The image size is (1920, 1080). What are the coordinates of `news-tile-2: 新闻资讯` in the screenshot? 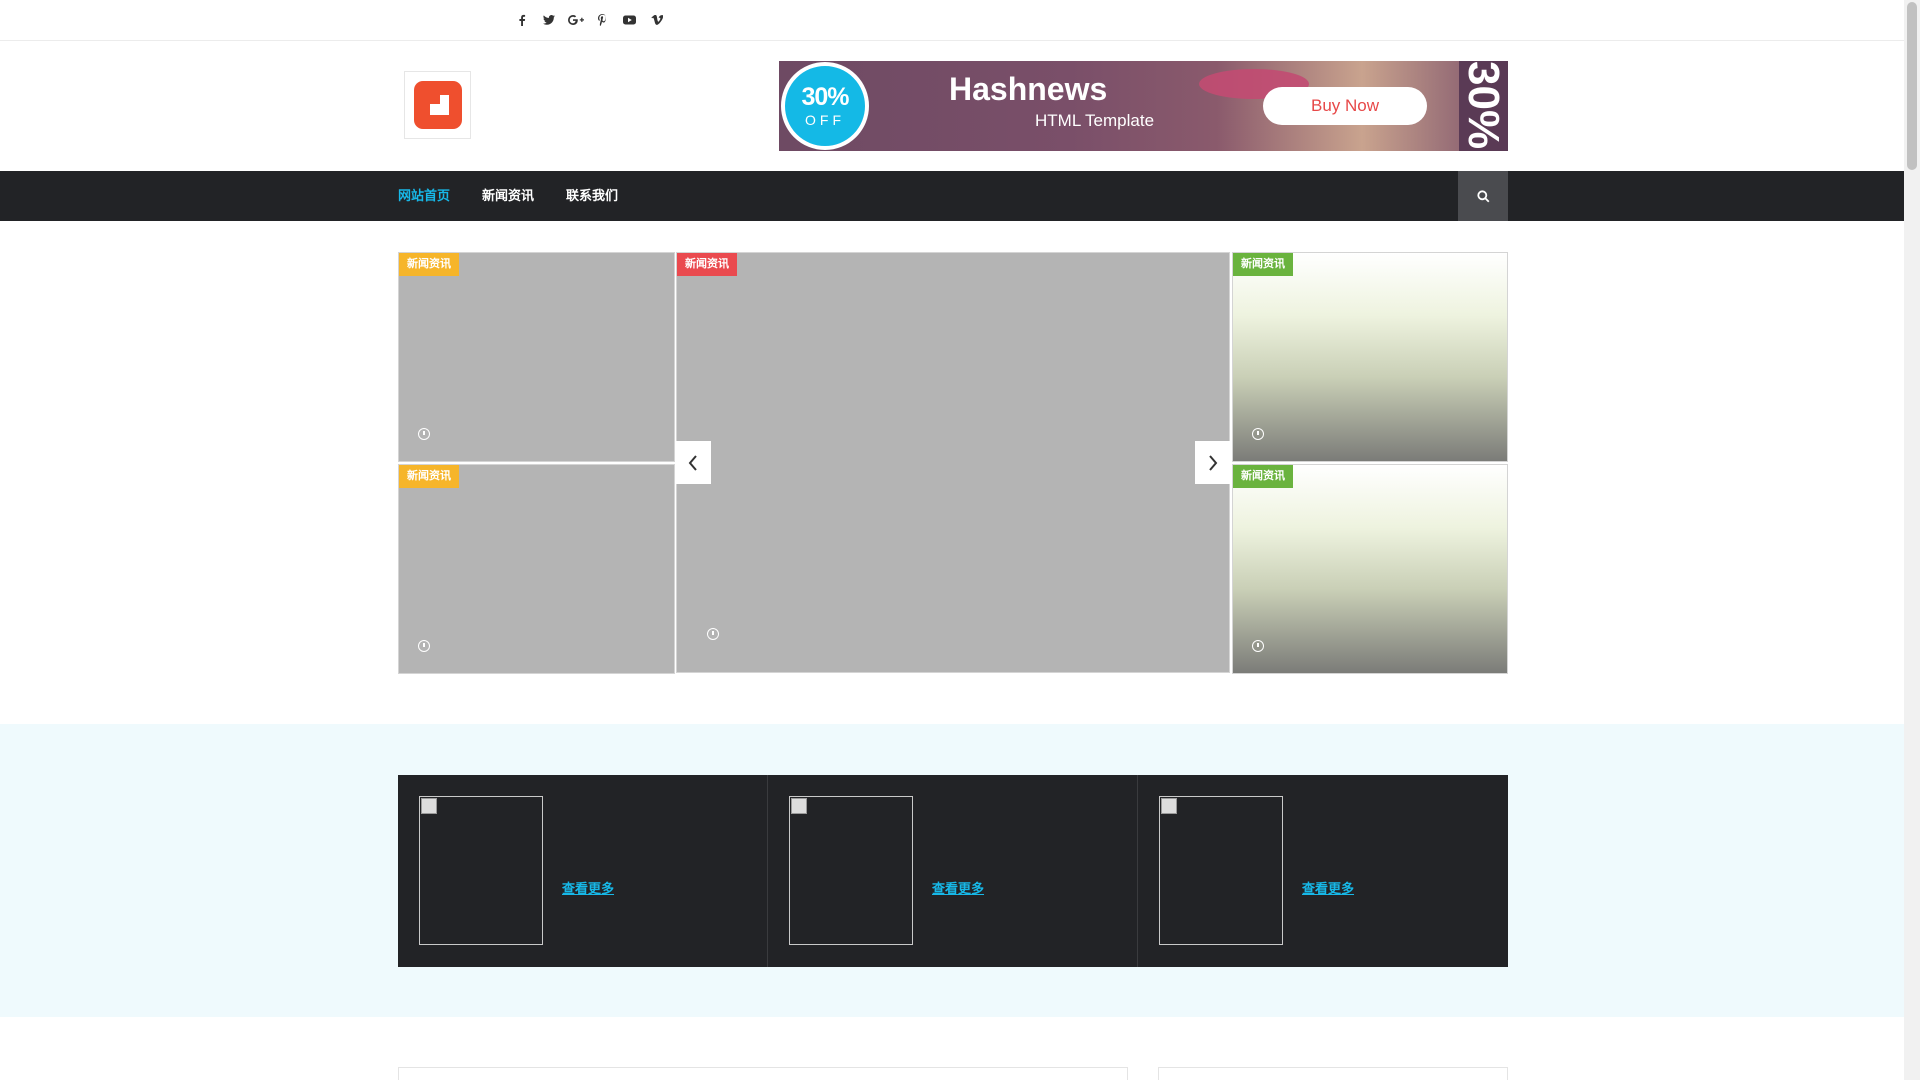 It's located at (536, 569).